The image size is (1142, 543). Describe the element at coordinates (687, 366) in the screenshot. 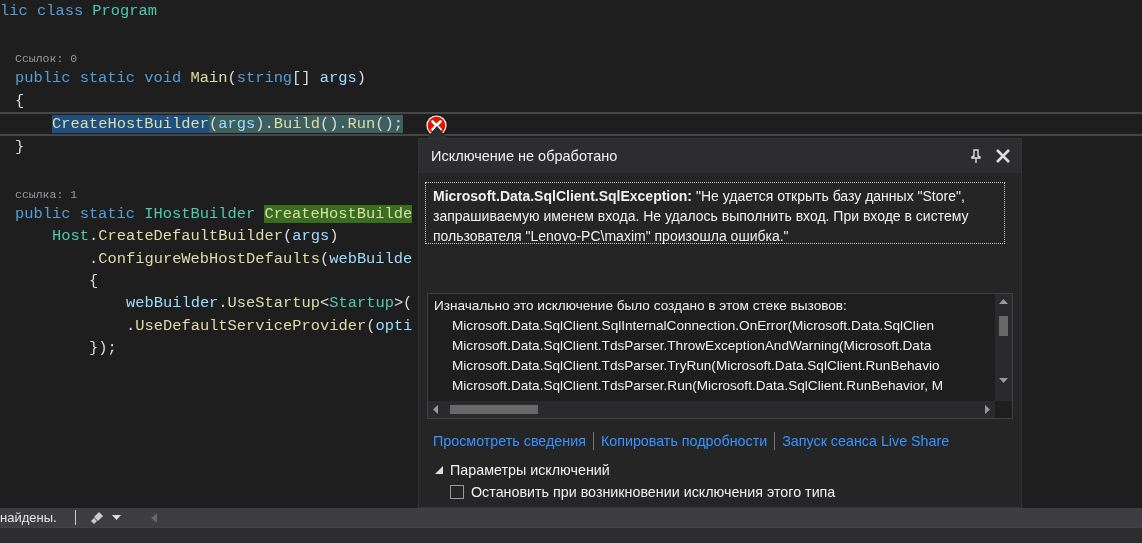

I see `stack-frame: Microsoft.Data.SqlClient.TdsParser.TryRun(Microsoft.Data.SqlClient.RunBehavio` at that location.